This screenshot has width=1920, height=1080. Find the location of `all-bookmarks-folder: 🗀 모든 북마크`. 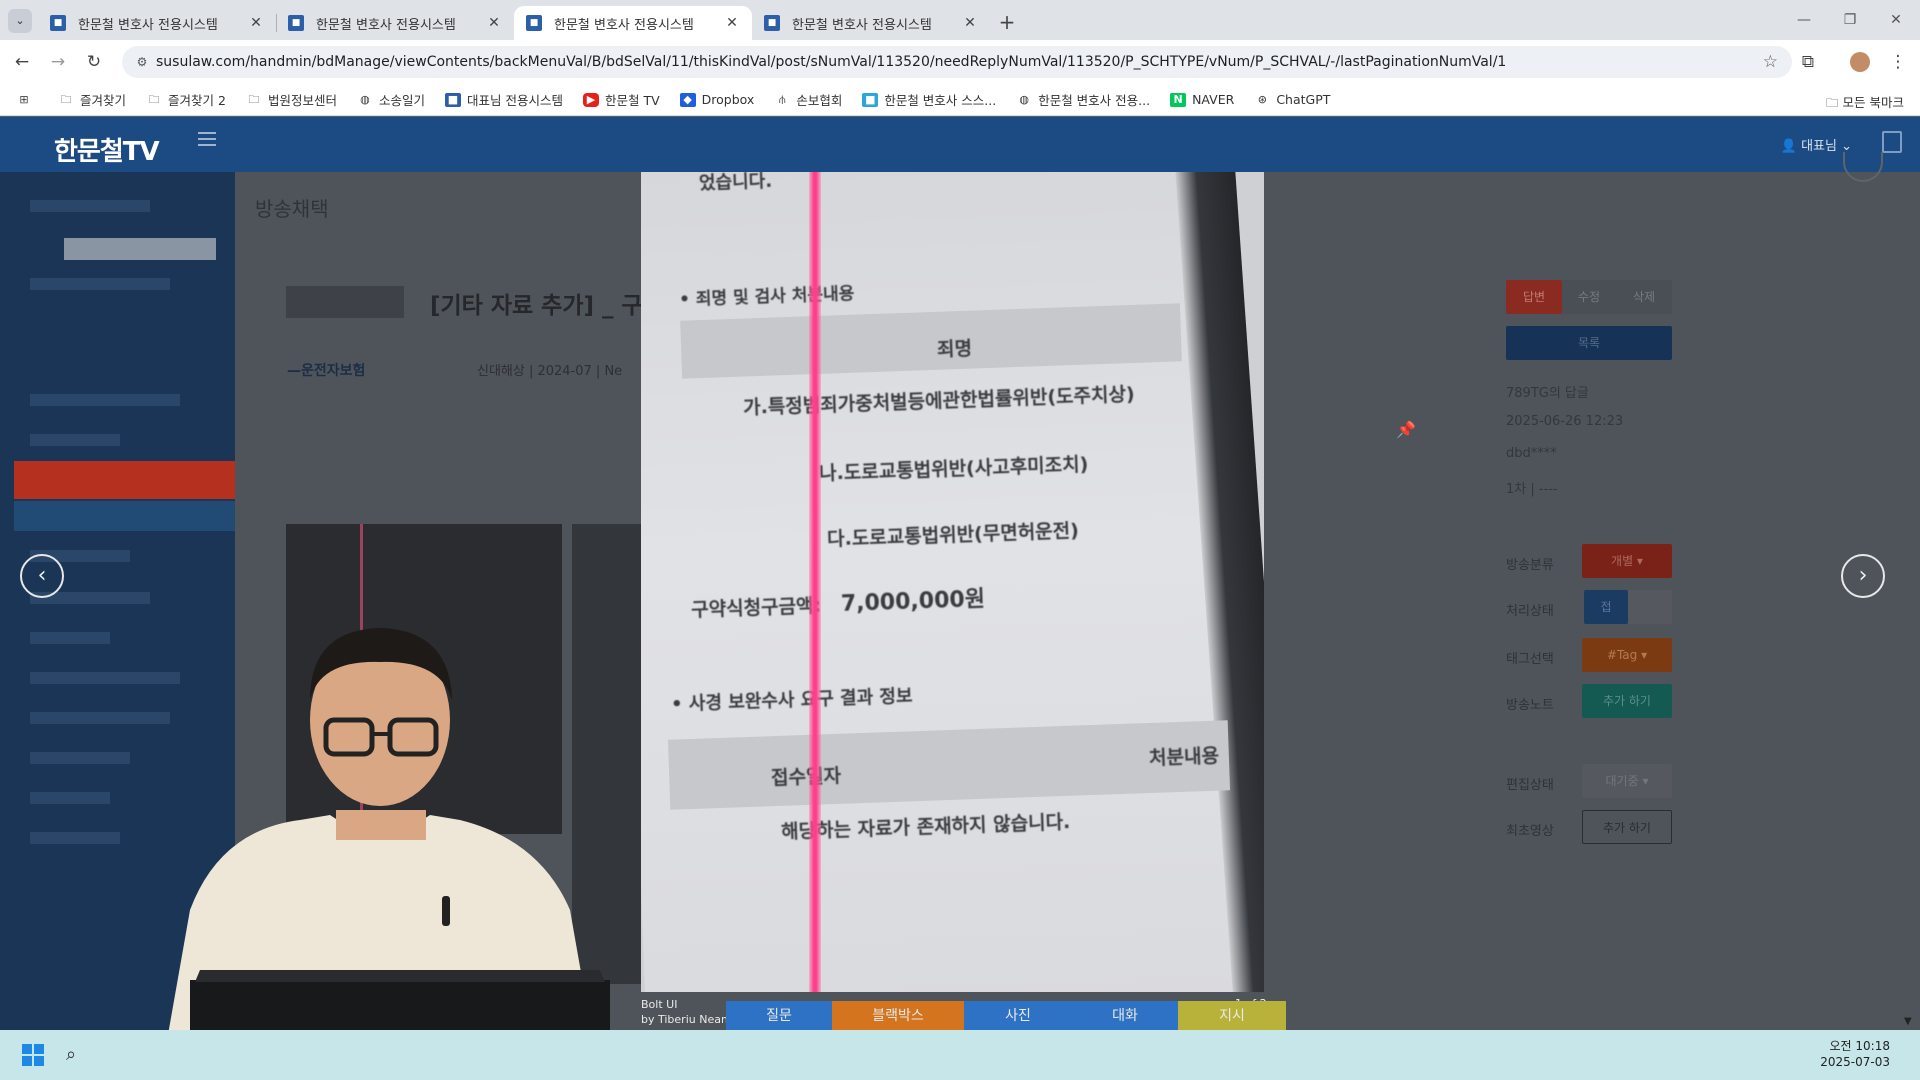

all-bookmarks-folder: 🗀 모든 북마크 is located at coordinates (1865, 103).